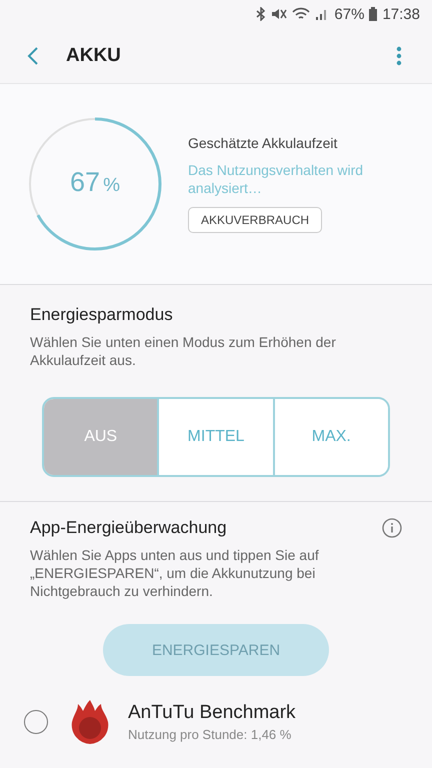 Image resolution: width=432 pixels, height=768 pixels. Describe the element at coordinates (401, 14) in the screenshot. I see `clock: 17:38` at that location.